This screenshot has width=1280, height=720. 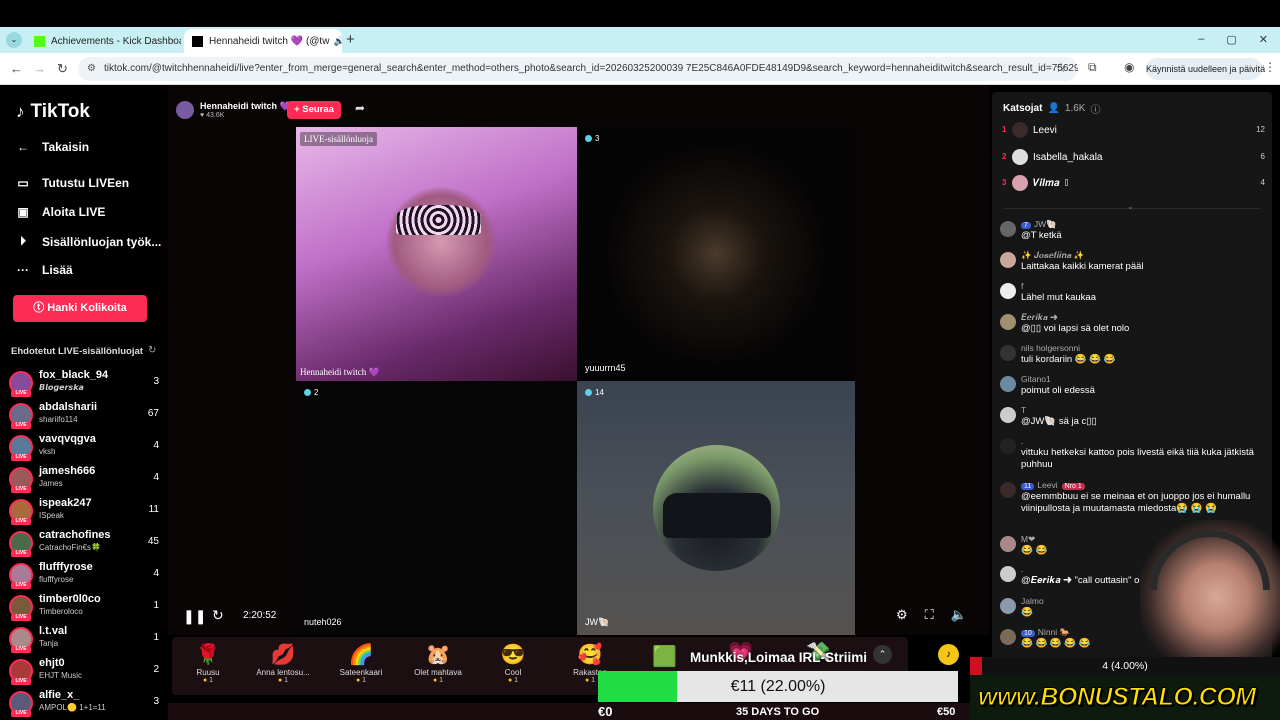 What do you see at coordinates (1036, 379) in the screenshot?
I see `chat-username: Gitano1` at bounding box center [1036, 379].